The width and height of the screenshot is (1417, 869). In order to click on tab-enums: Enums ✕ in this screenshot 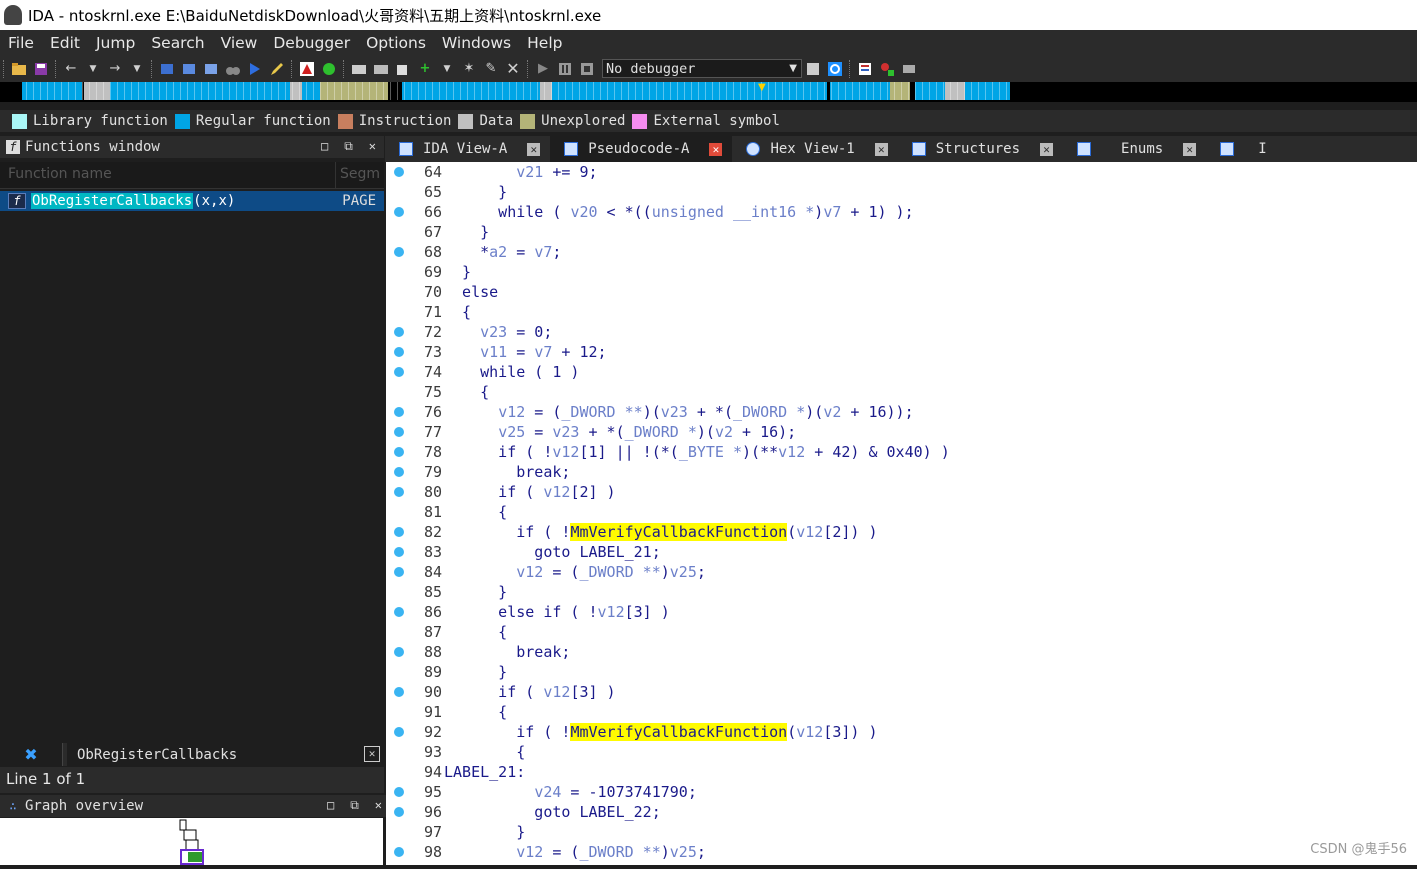, I will do `click(1134, 149)`.